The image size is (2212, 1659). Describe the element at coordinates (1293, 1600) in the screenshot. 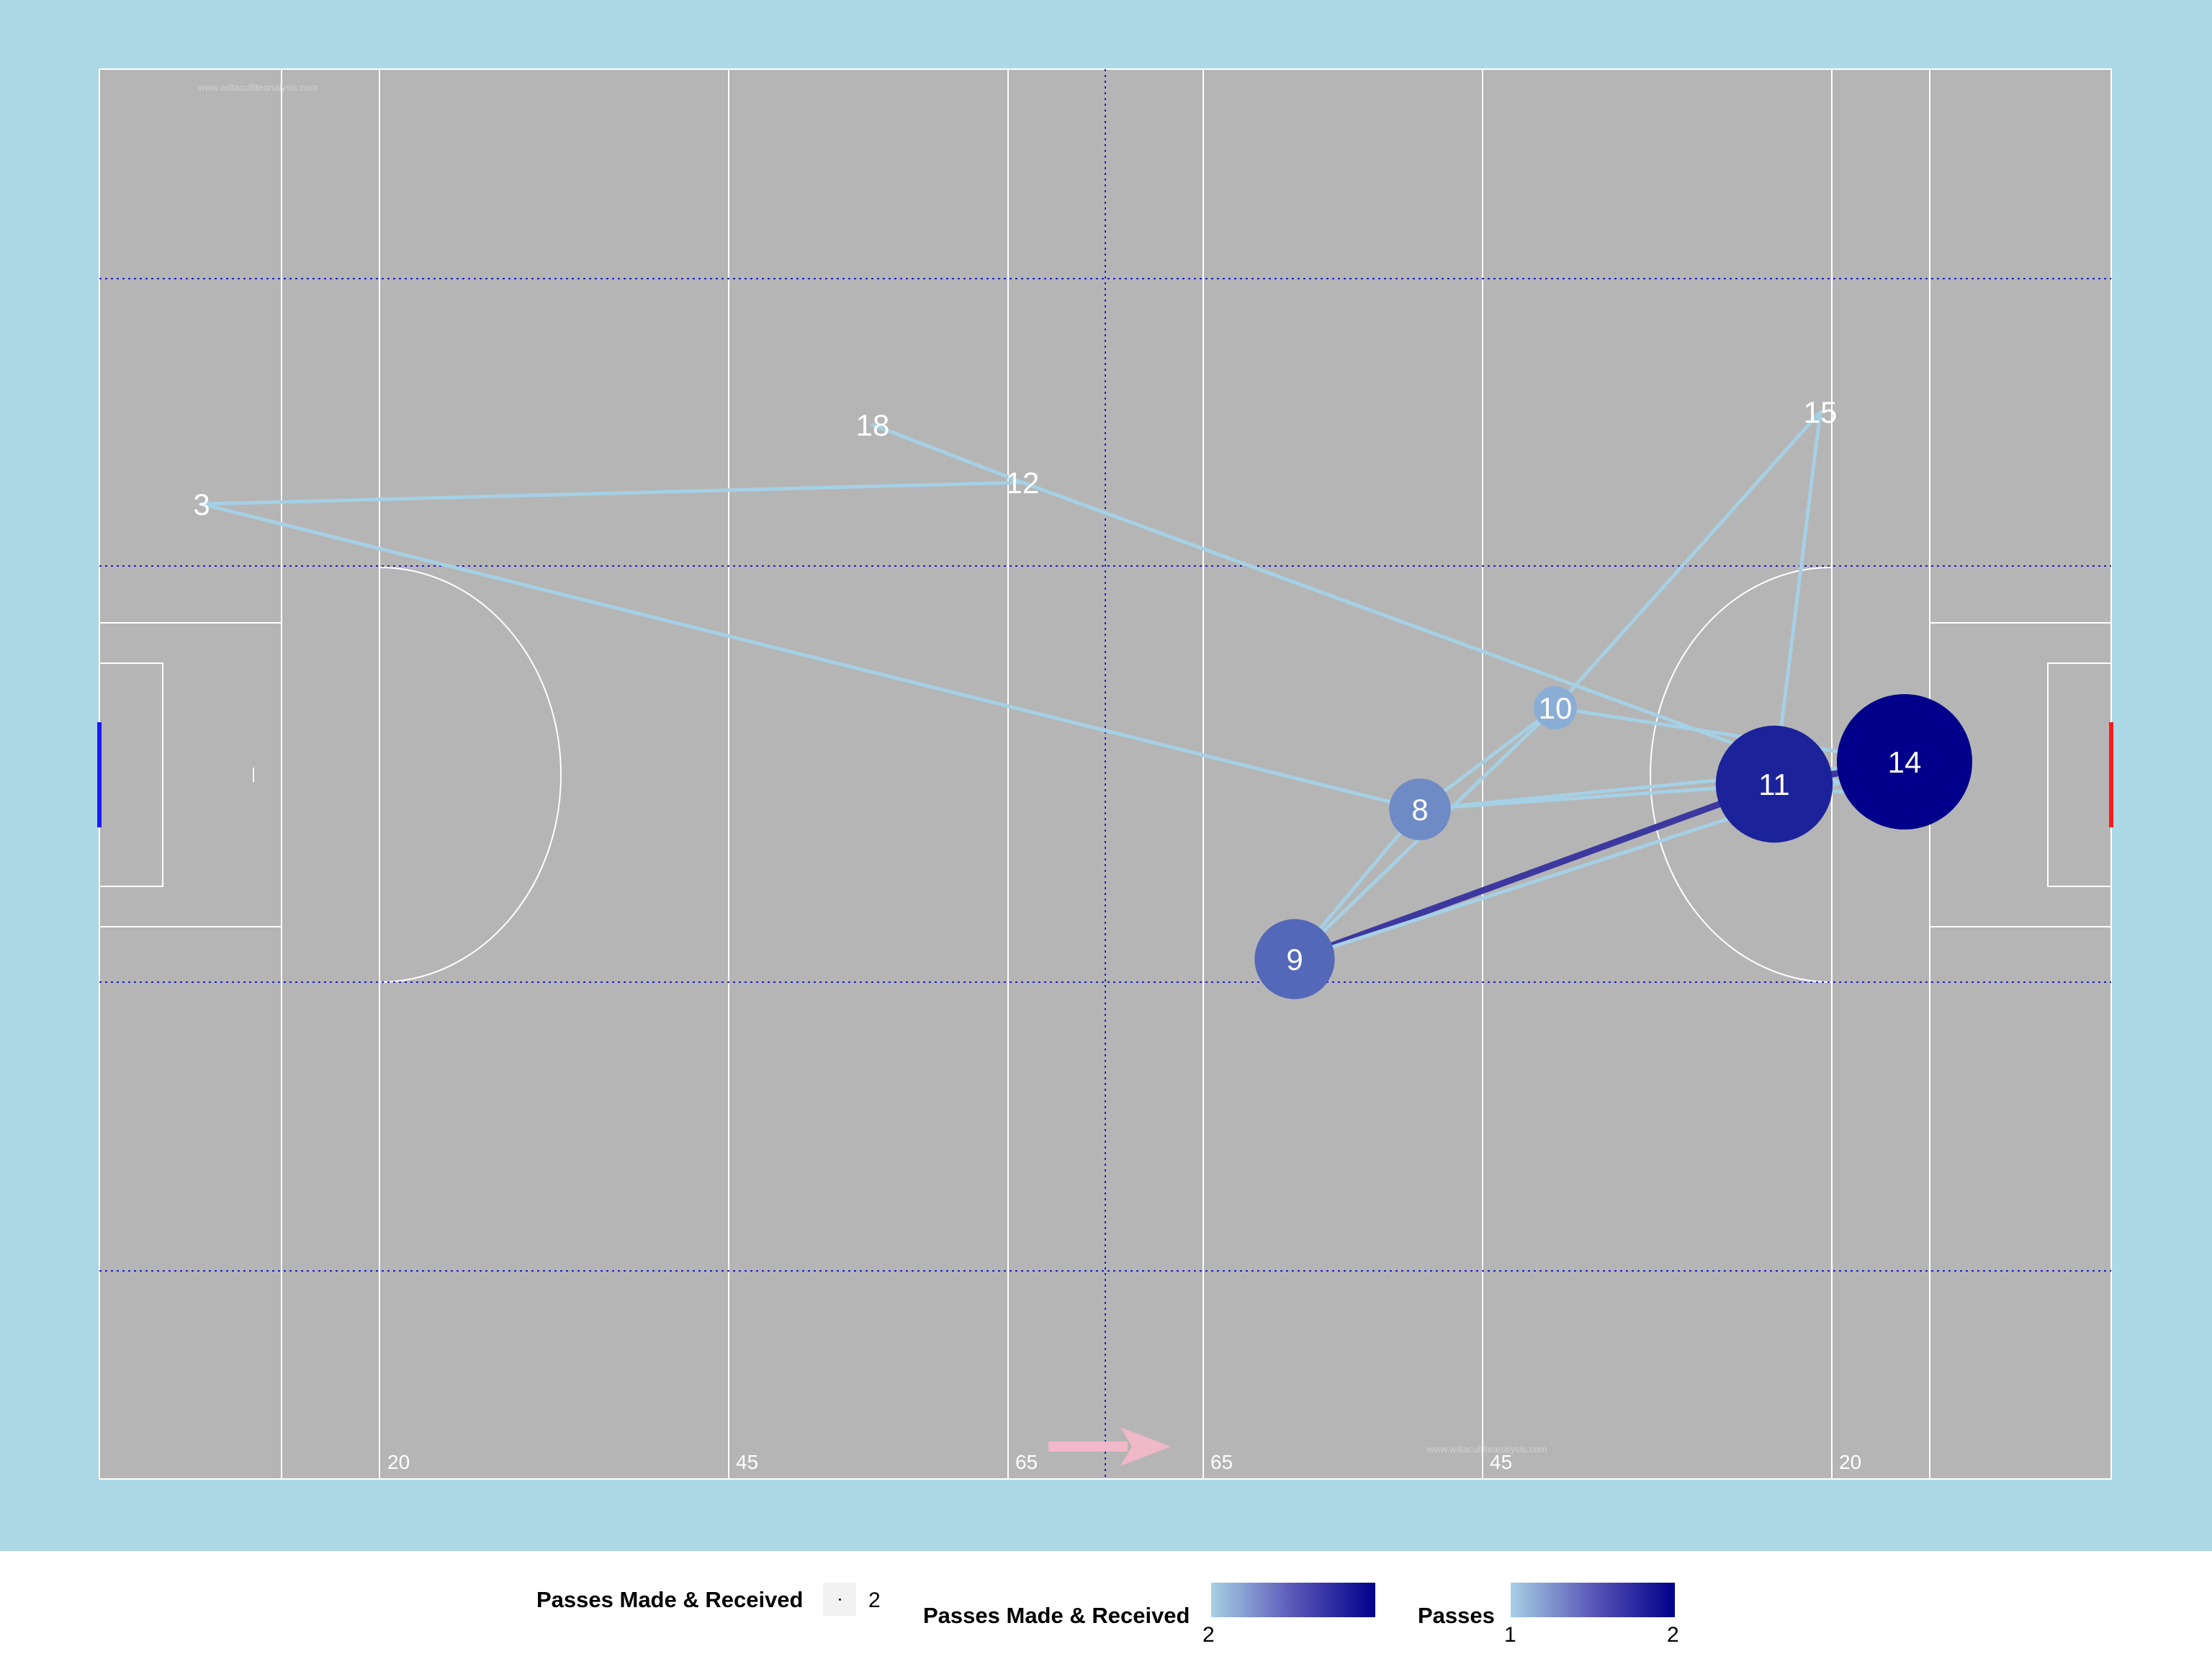

I see `legend-fill-colorbar` at that location.